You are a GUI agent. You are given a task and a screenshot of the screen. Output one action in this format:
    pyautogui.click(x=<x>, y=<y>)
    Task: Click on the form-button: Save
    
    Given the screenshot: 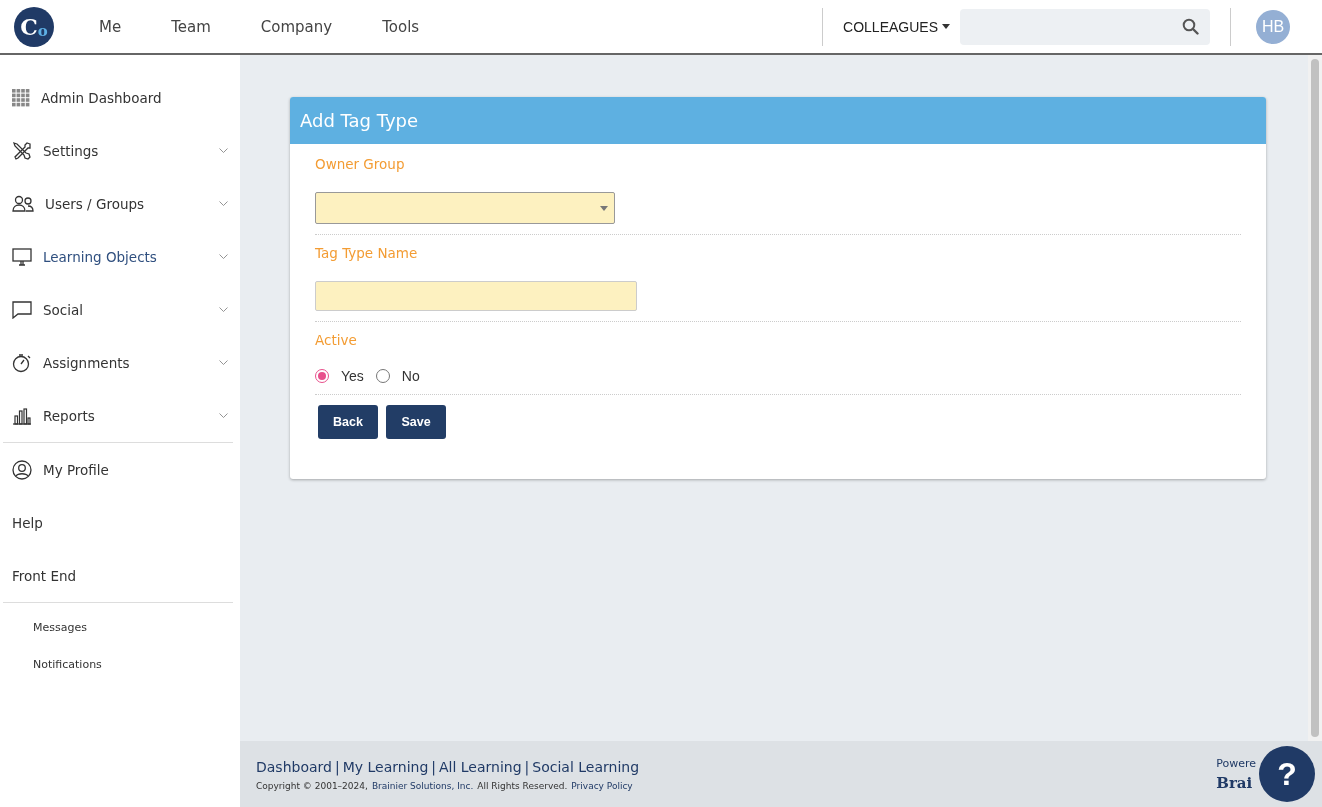 What is the action you would take?
    pyautogui.click(x=416, y=422)
    